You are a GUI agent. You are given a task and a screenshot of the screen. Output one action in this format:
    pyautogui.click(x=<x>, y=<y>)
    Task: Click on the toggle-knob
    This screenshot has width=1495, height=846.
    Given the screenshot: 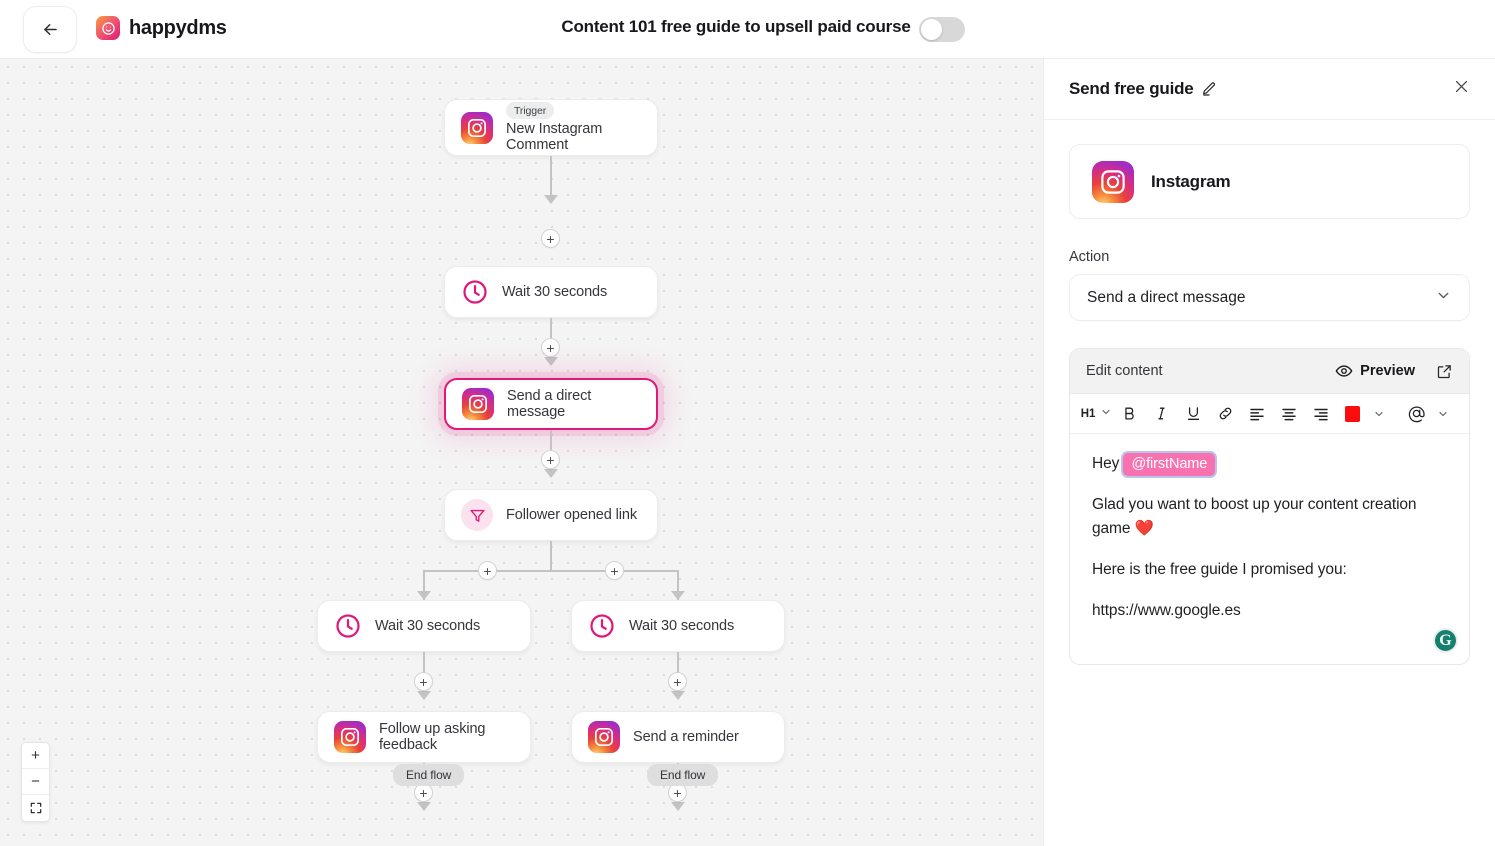 What is the action you would take?
    pyautogui.click(x=931, y=29)
    